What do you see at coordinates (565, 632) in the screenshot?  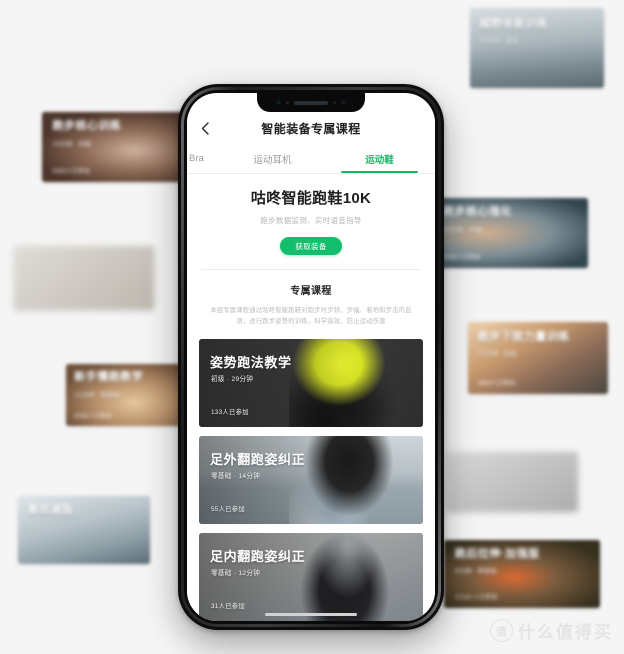 I see `watermark-text: 什么值得买` at bounding box center [565, 632].